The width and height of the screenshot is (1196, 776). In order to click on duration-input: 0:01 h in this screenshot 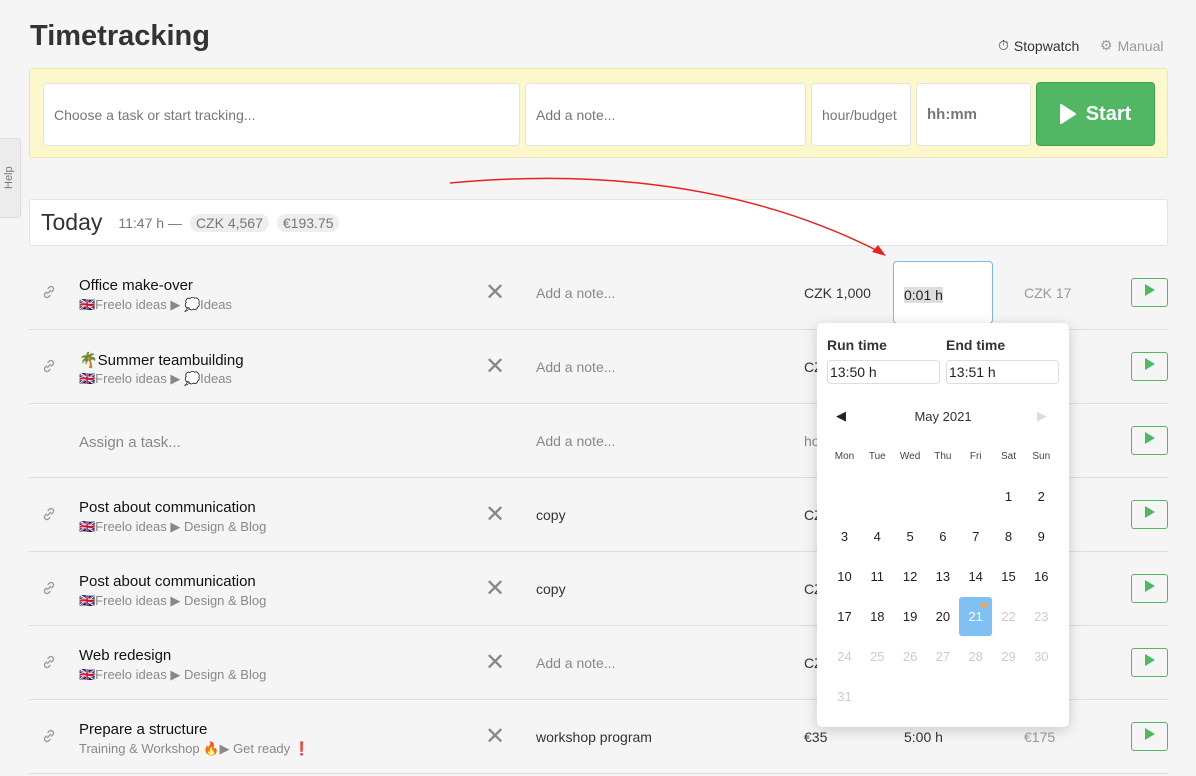, I will do `click(943, 292)`.